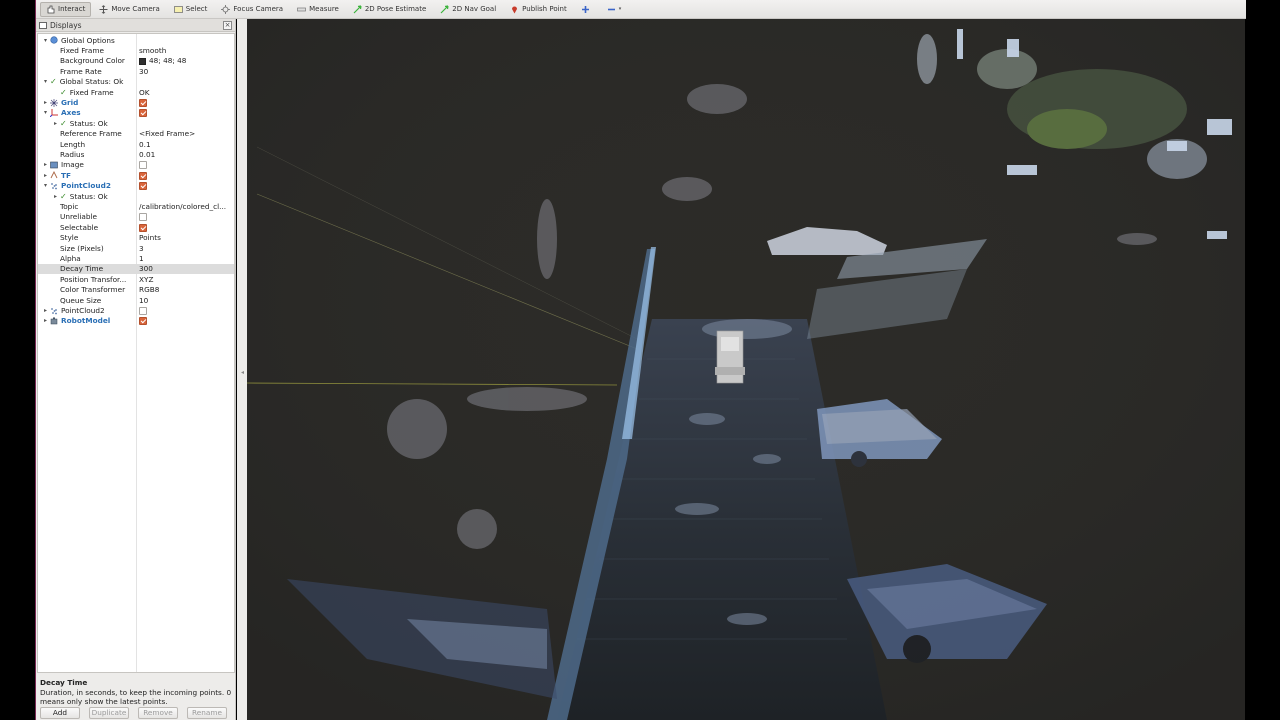 Image resolution: width=1280 pixels, height=720 pixels. What do you see at coordinates (389, 9) in the screenshot?
I see `pose-estimate-tool-button: 2D Pose Estimate` at bounding box center [389, 9].